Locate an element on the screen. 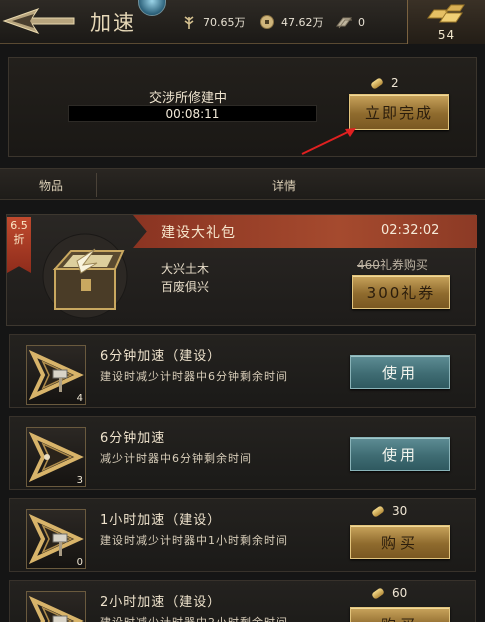 The width and height of the screenshot is (485, 622). item-name: 6分钟加速 is located at coordinates (133, 438).